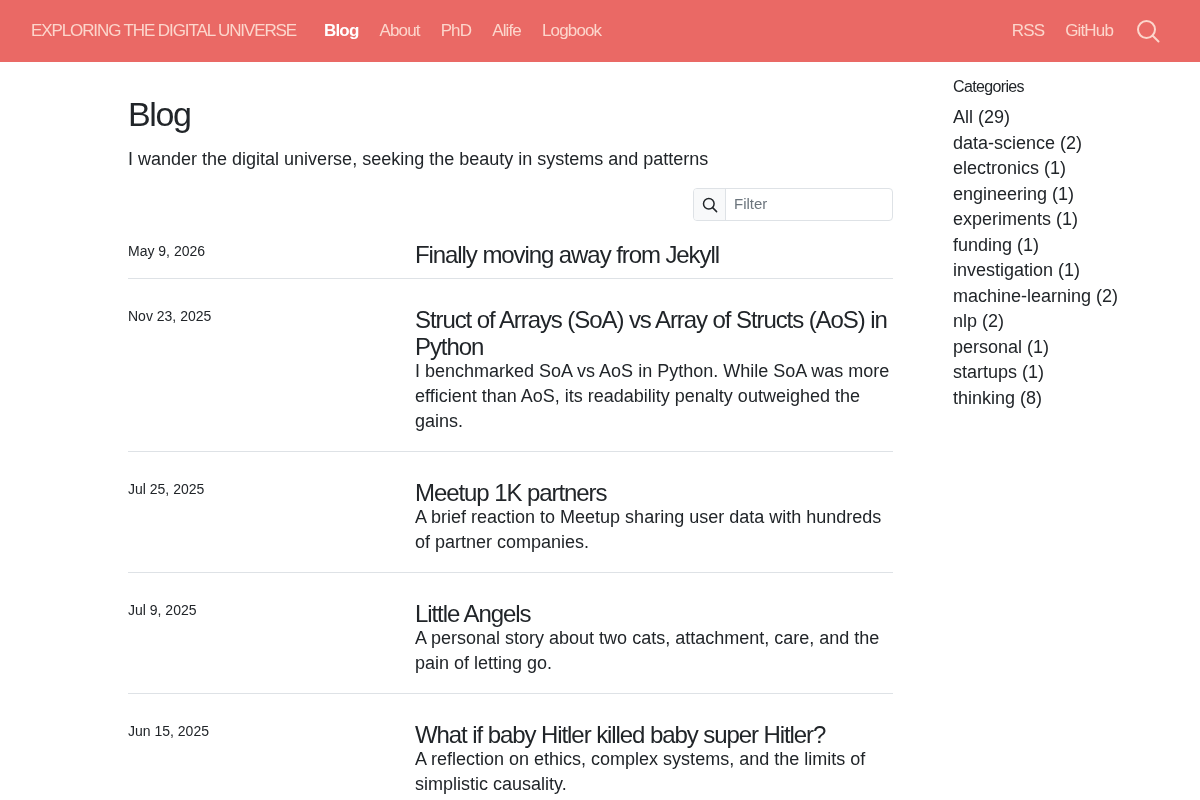 The image size is (1200, 800). I want to click on post-date: Nov 23, 2025, so click(170, 316).